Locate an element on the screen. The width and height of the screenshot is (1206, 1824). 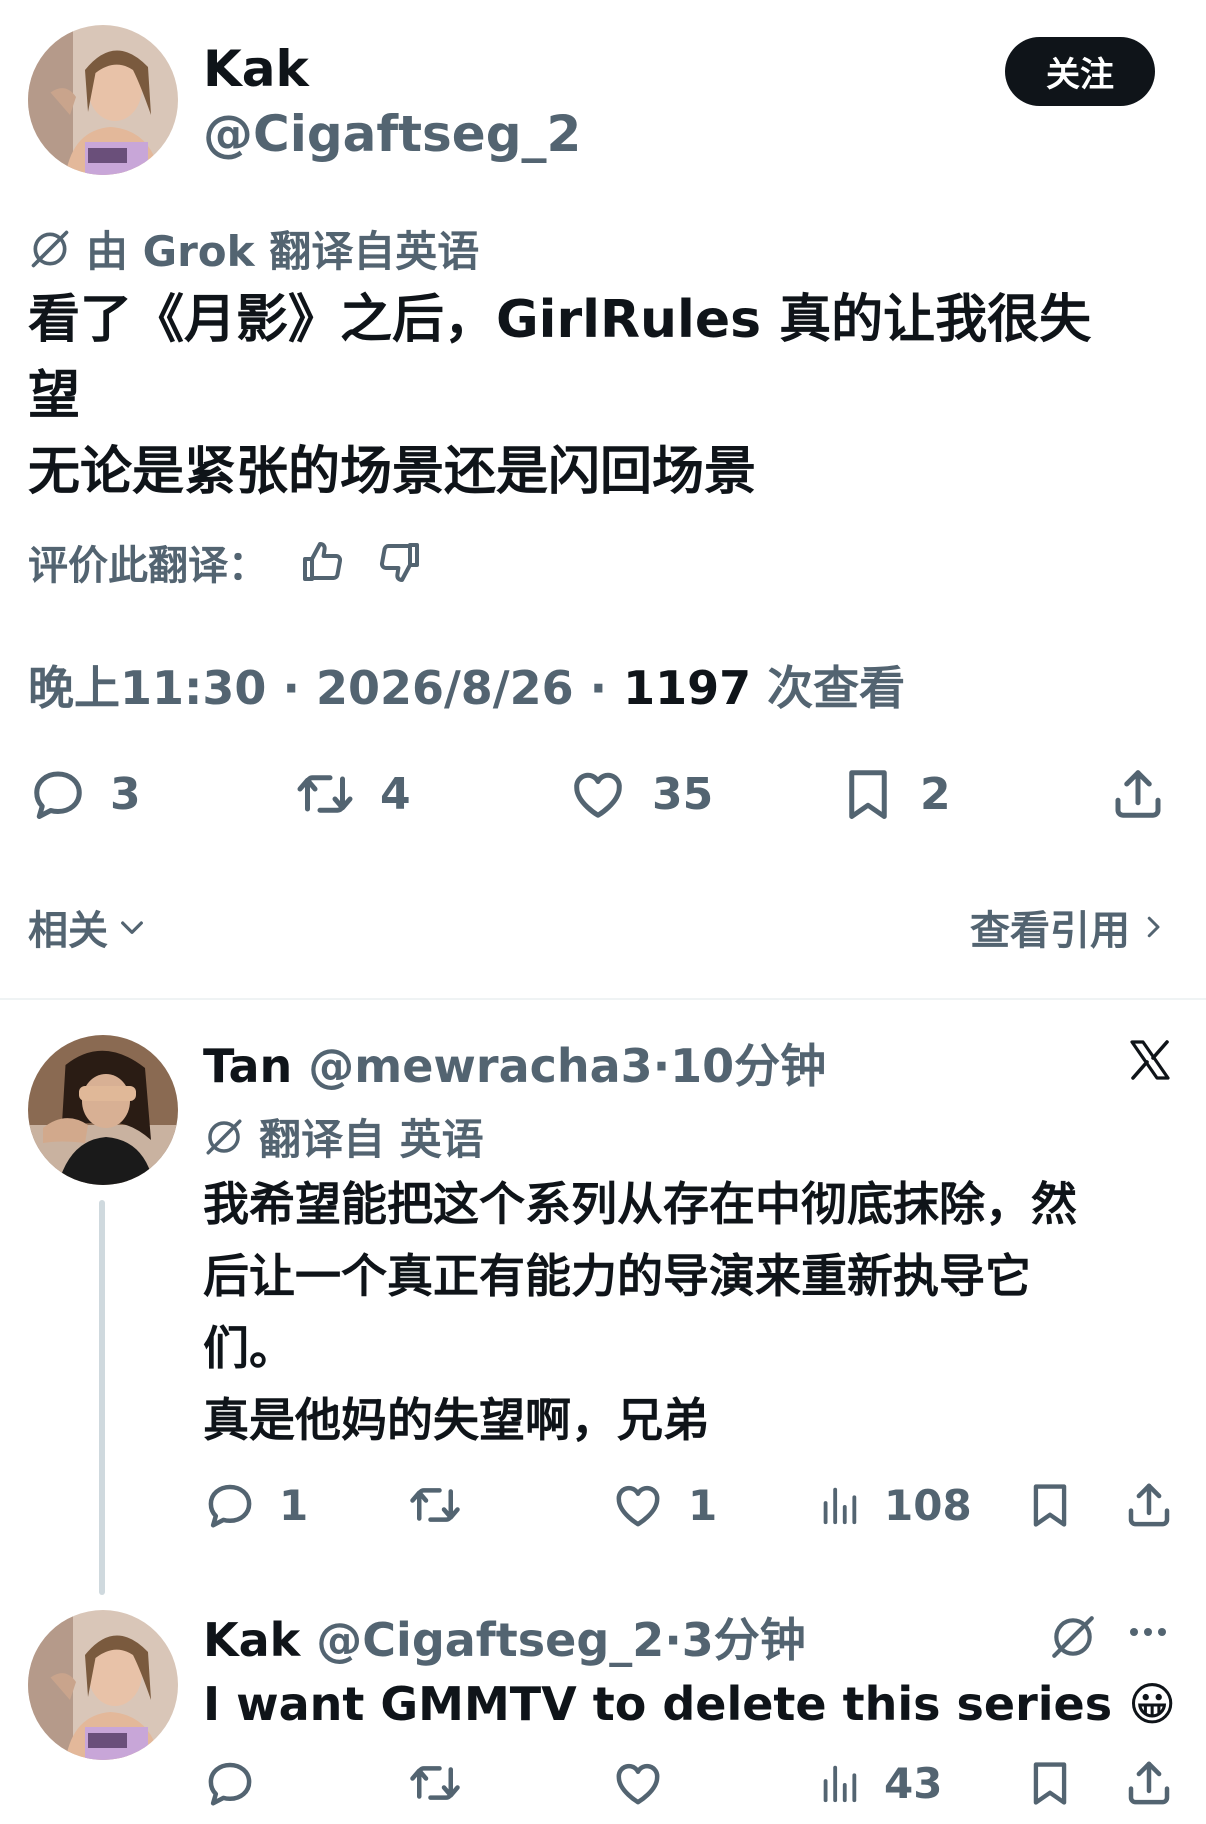
related-label: 相关 is located at coordinates (68, 931).